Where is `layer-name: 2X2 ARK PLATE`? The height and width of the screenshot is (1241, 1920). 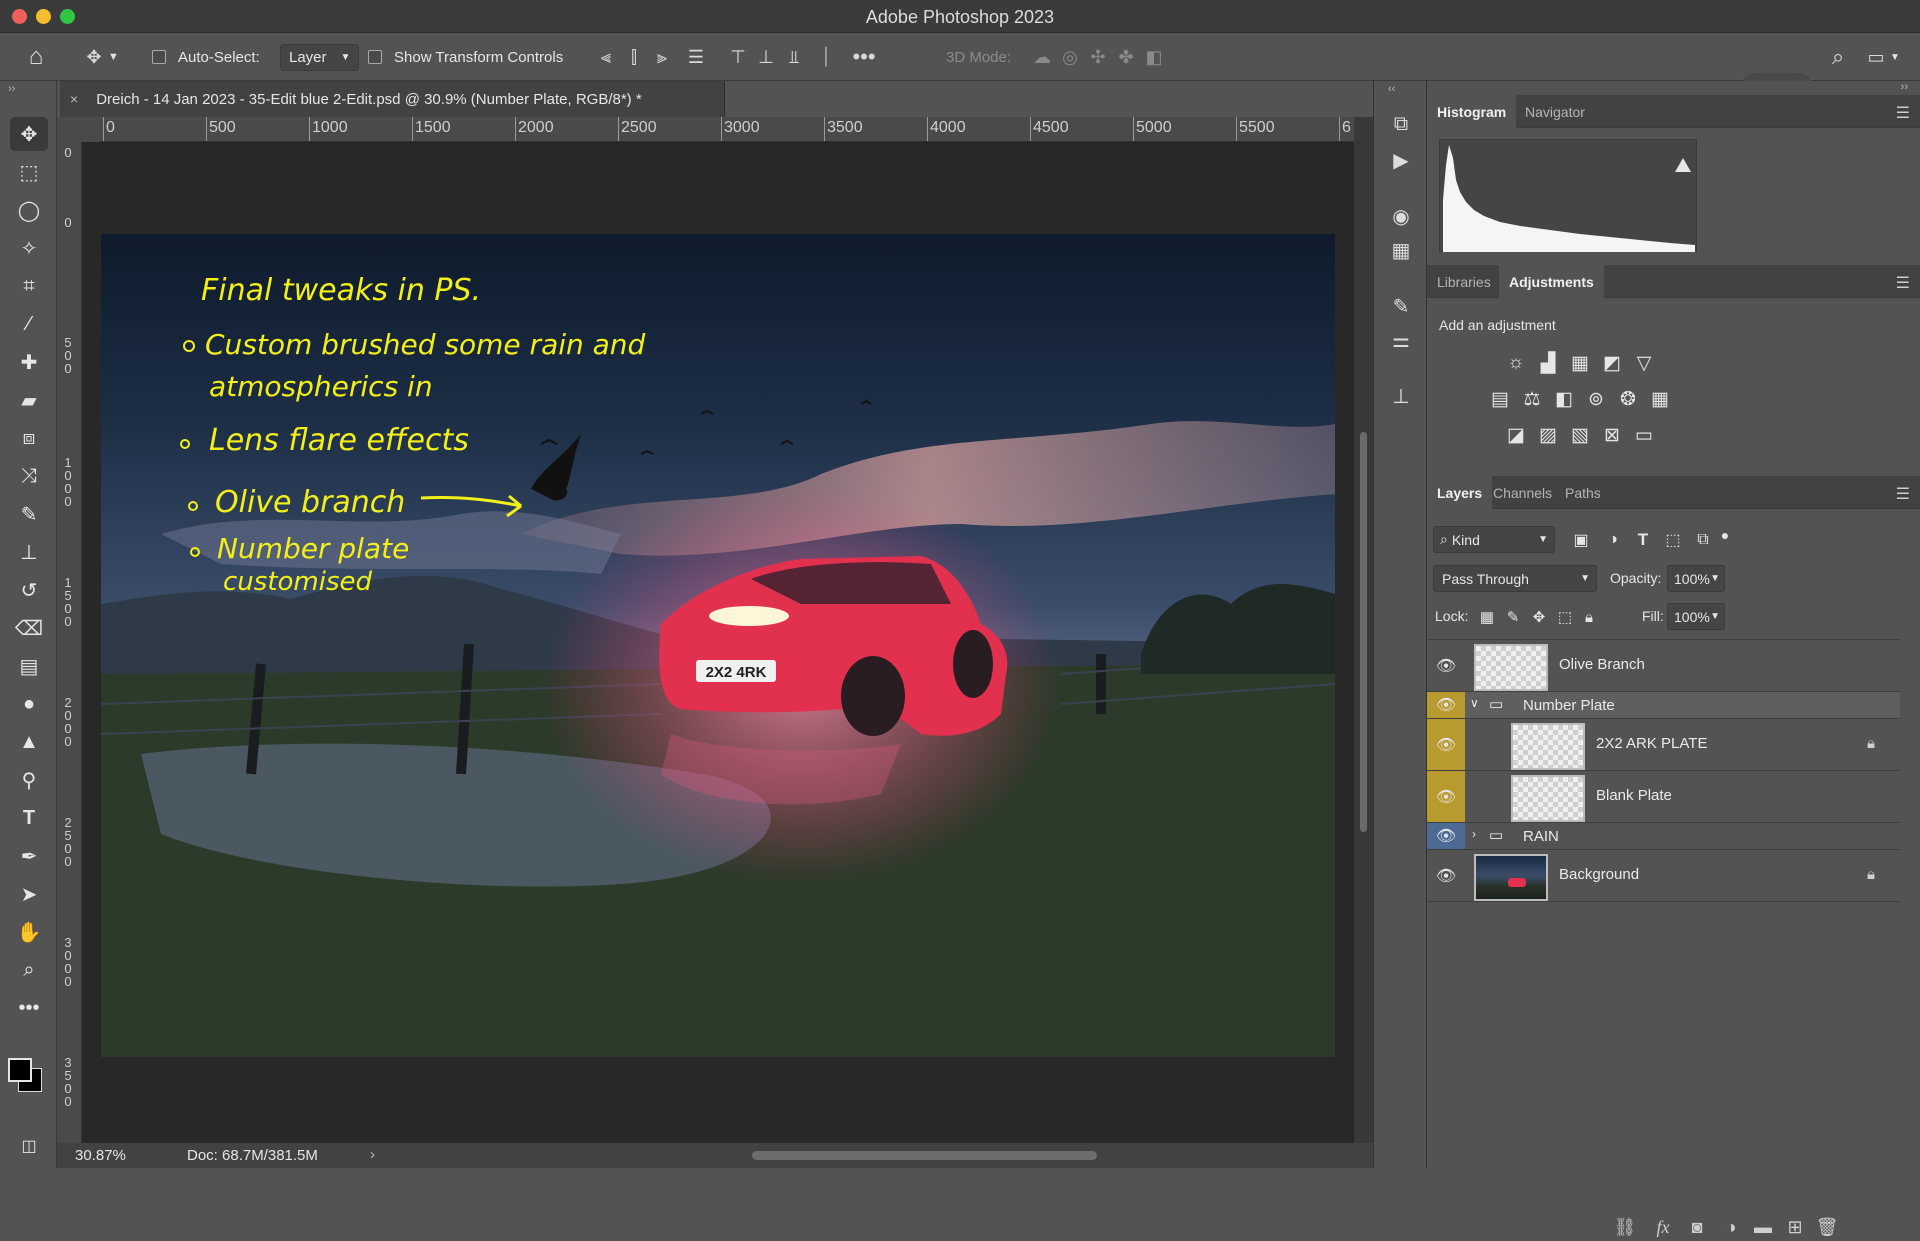 layer-name: 2X2 ARK PLATE is located at coordinates (1651, 743).